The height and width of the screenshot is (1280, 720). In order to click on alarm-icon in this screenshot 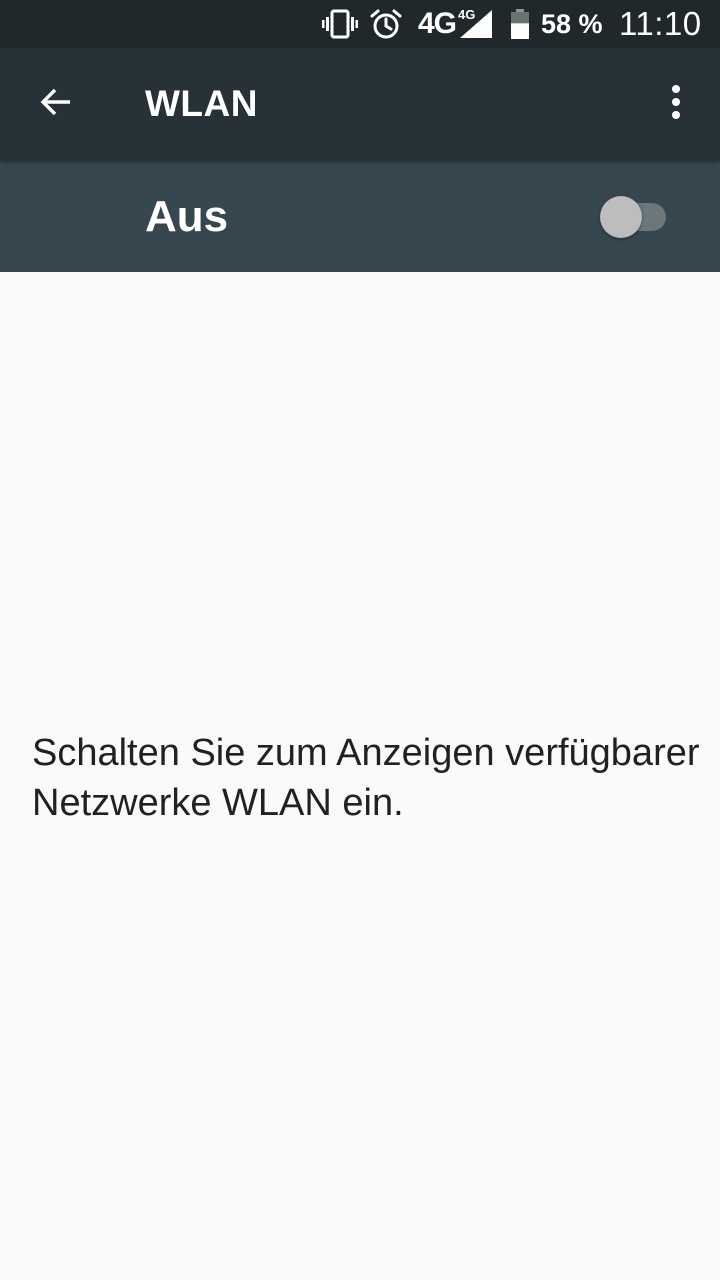, I will do `click(386, 24)`.